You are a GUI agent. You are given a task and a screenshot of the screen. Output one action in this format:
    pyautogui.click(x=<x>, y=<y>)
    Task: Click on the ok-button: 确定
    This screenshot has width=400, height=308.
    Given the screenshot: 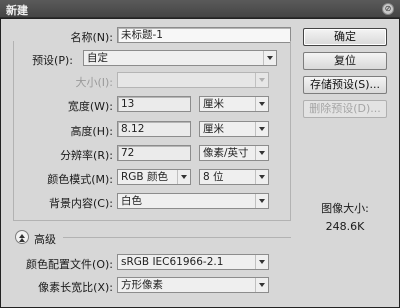 What is the action you would take?
    pyautogui.click(x=345, y=37)
    